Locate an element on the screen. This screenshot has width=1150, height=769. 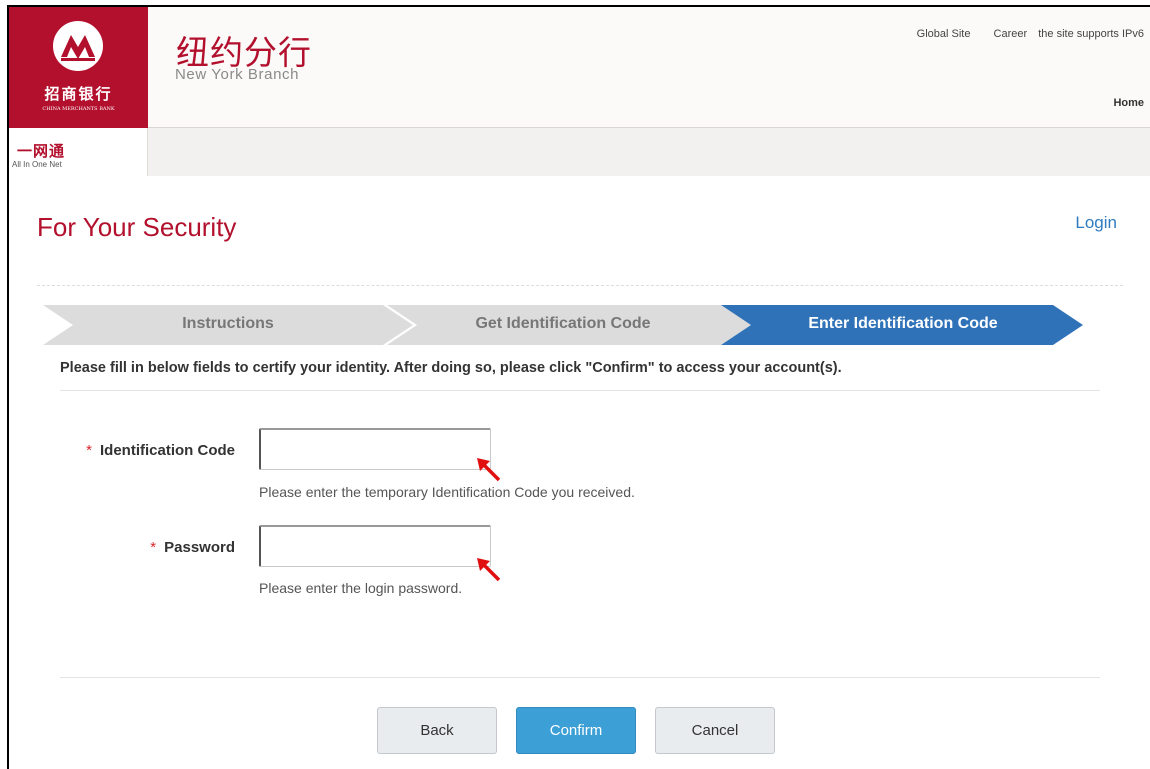
step-enter-identification-code: Enter Identification Code is located at coordinates (903, 323).